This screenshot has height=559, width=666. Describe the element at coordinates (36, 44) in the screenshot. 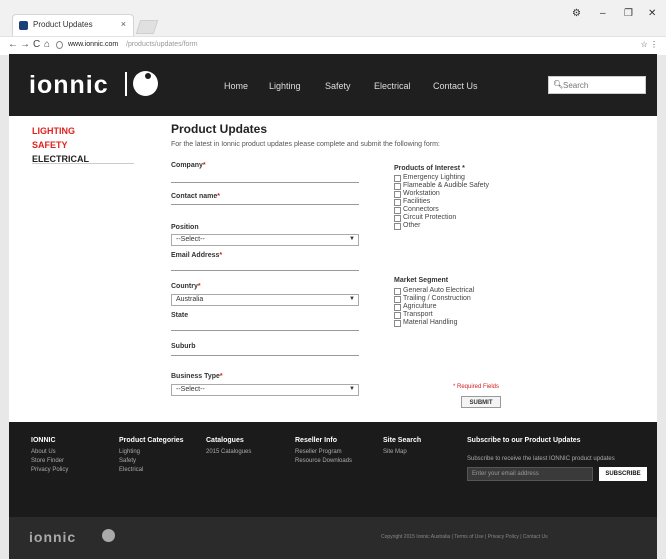

I see `reload-icon: C` at that location.